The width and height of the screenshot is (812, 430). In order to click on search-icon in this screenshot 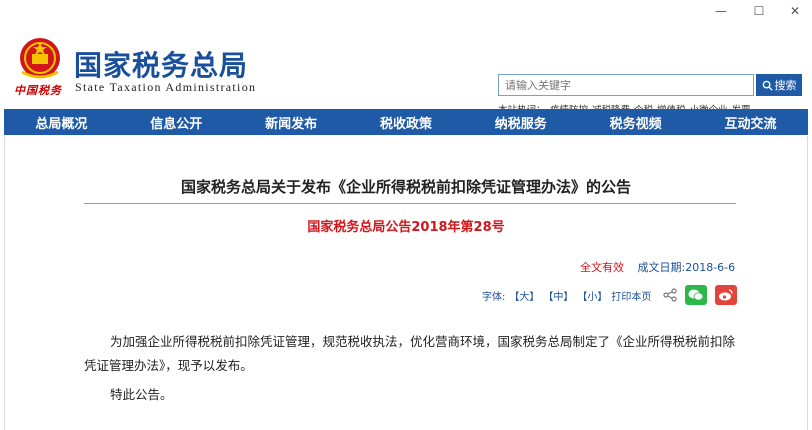, I will do `click(767, 85)`.